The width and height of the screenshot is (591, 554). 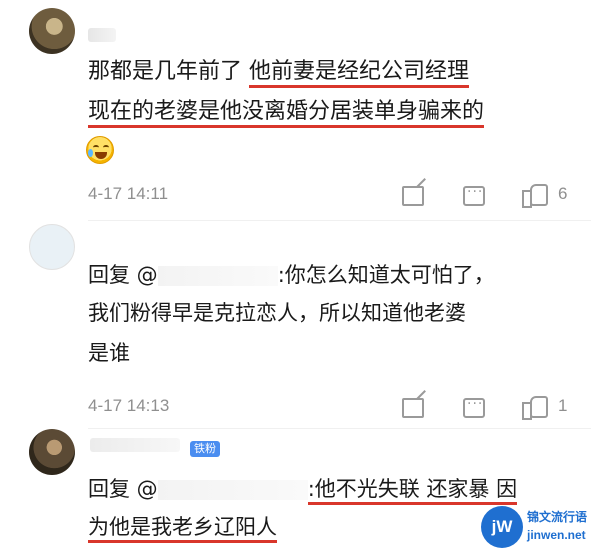 What do you see at coordinates (109, 353) in the screenshot?
I see `reply-text-line: 是谁` at bounding box center [109, 353].